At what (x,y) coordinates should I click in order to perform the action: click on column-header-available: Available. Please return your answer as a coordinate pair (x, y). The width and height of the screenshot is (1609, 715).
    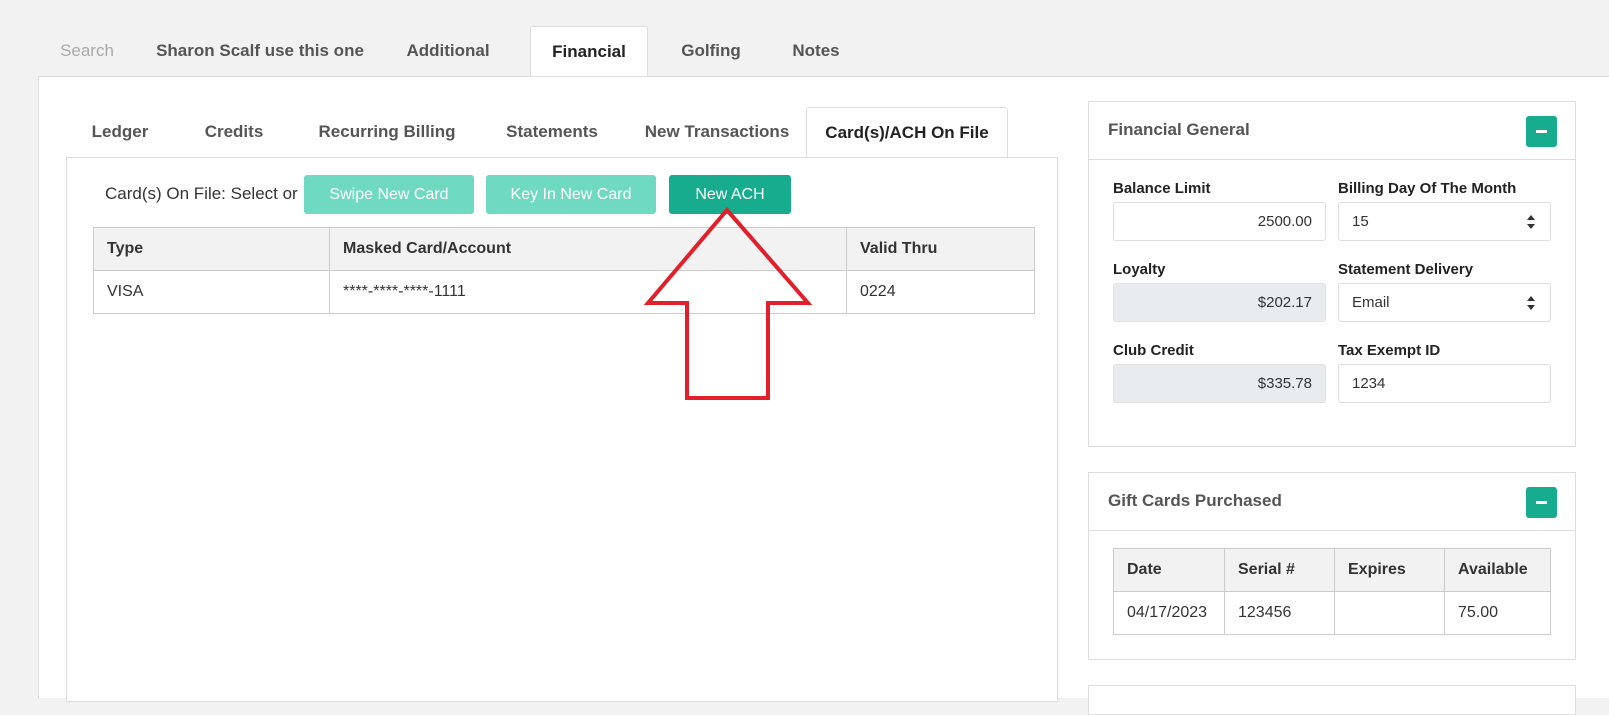
    Looking at the image, I should click on (1497, 570).